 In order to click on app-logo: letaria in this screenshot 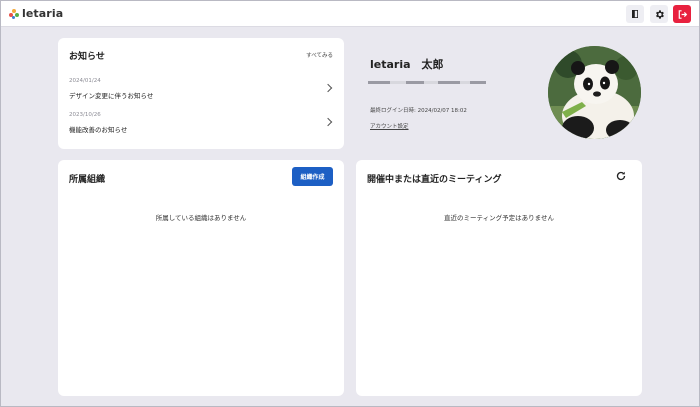, I will do `click(36, 13)`.